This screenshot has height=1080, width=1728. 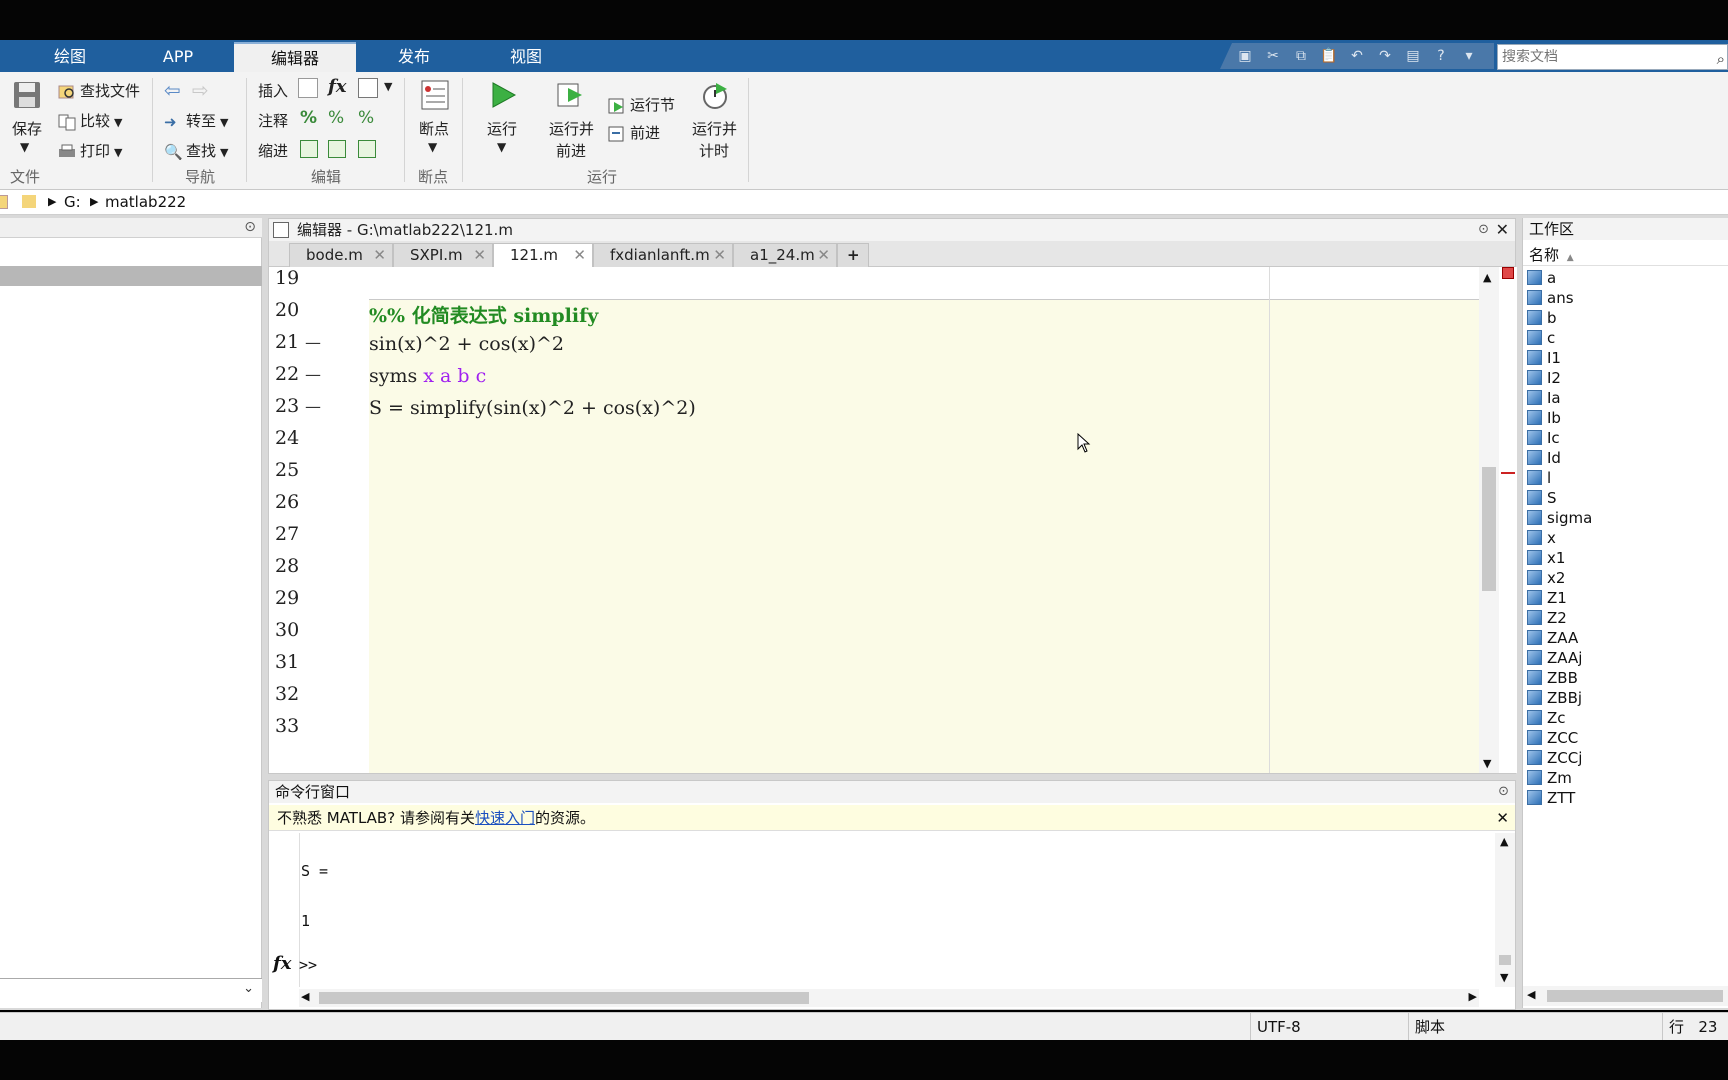 I want to click on copy-icon: ⧉, so click(x=1301, y=56).